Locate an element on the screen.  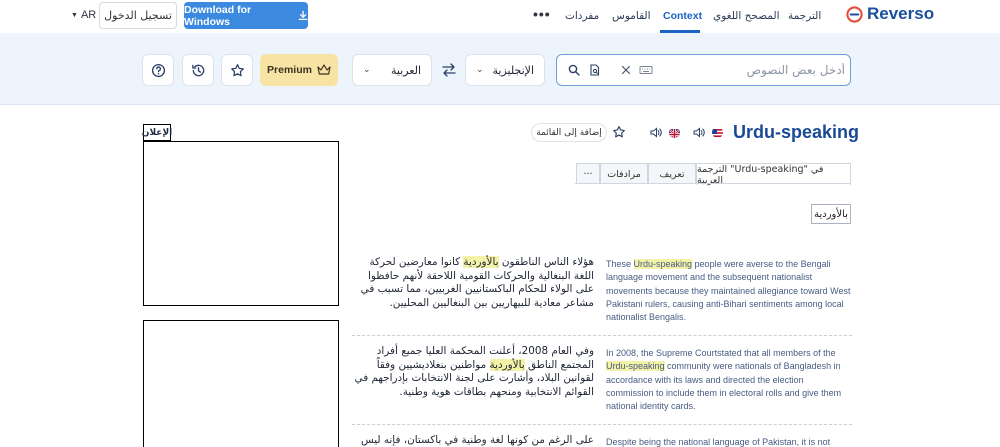
target-language-select: ⌄ العربية is located at coordinates (392, 70).